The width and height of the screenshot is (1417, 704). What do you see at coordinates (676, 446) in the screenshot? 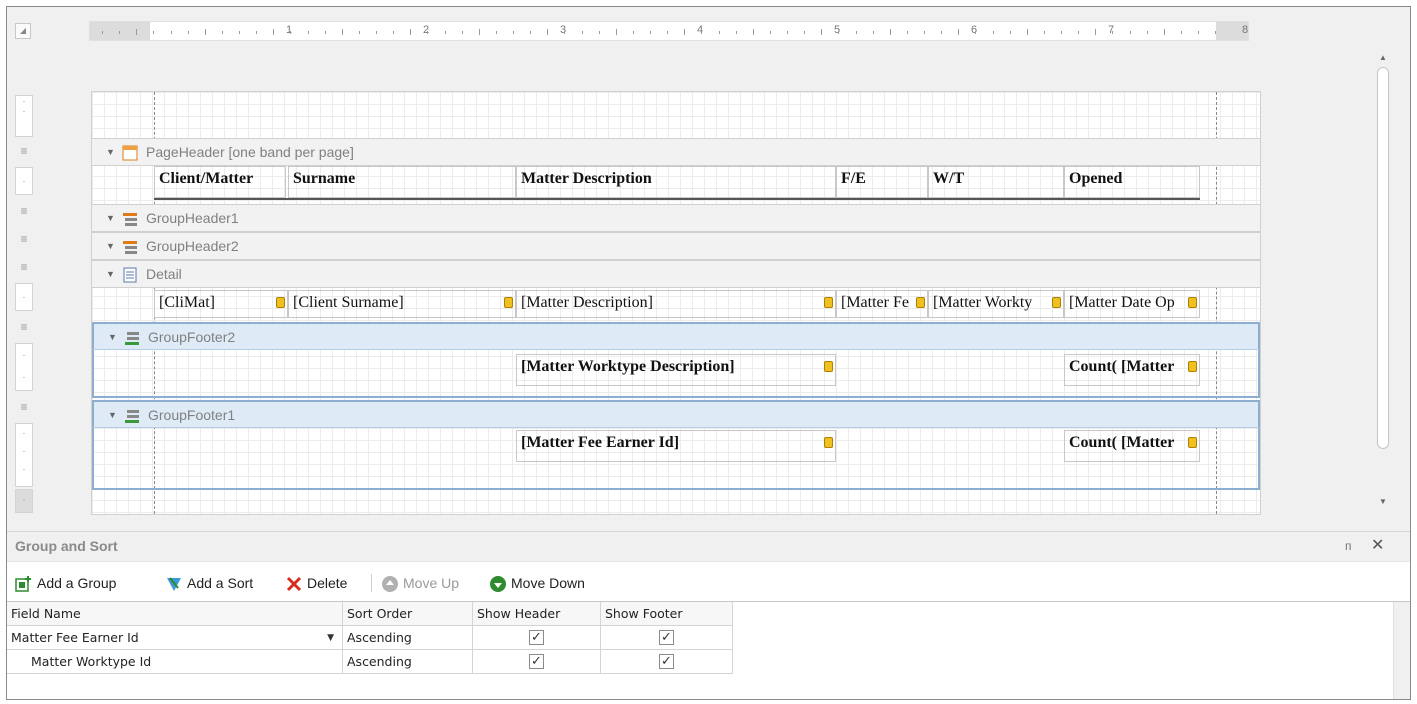
I see `footer1-fee-earner: [Matter Fee Earner Id]` at bounding box center [676, 446].